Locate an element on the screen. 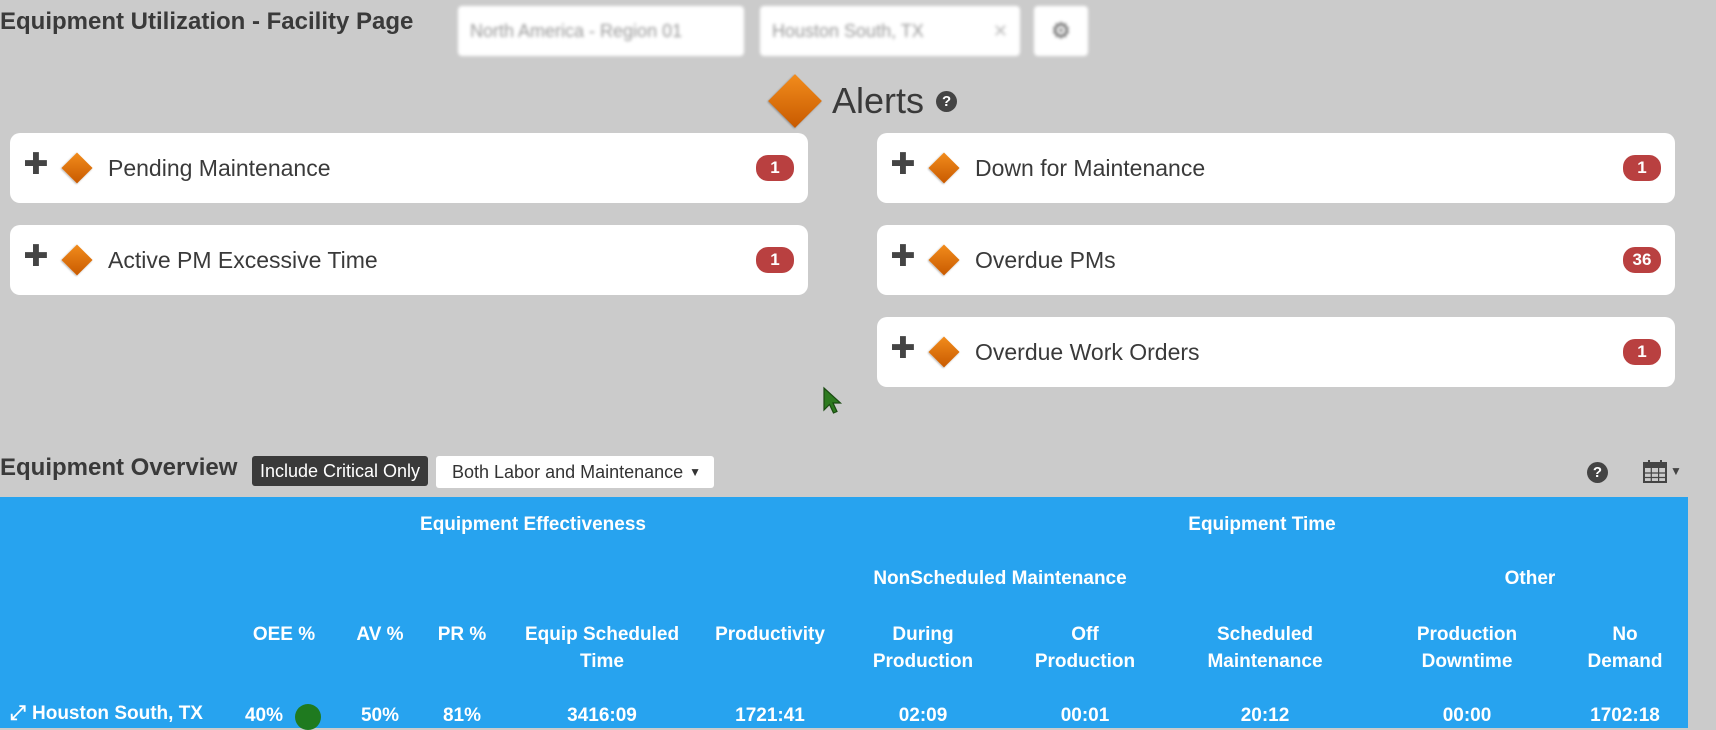 The image size is (1716, 730). overview-help-icon: ? is located at coordinates (1597, 472).